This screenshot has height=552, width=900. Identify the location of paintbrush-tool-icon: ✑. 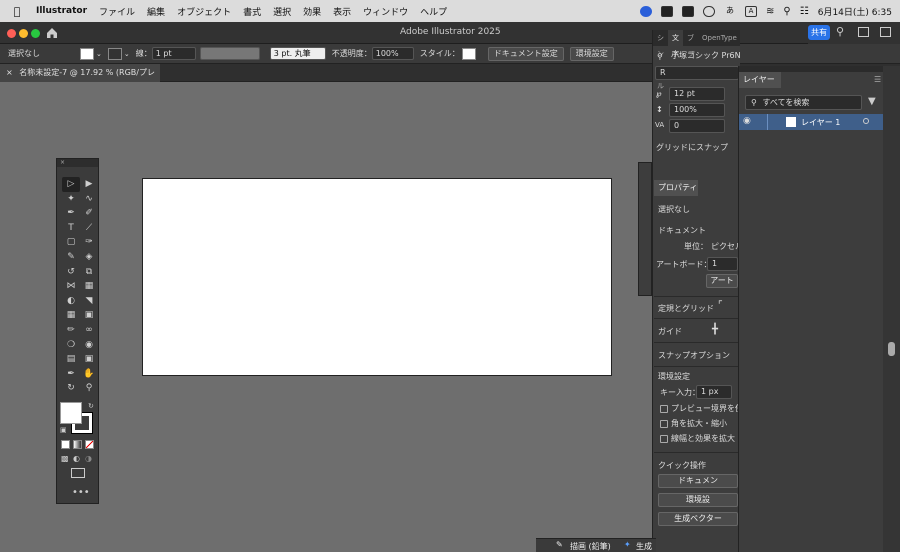
(89, 242).